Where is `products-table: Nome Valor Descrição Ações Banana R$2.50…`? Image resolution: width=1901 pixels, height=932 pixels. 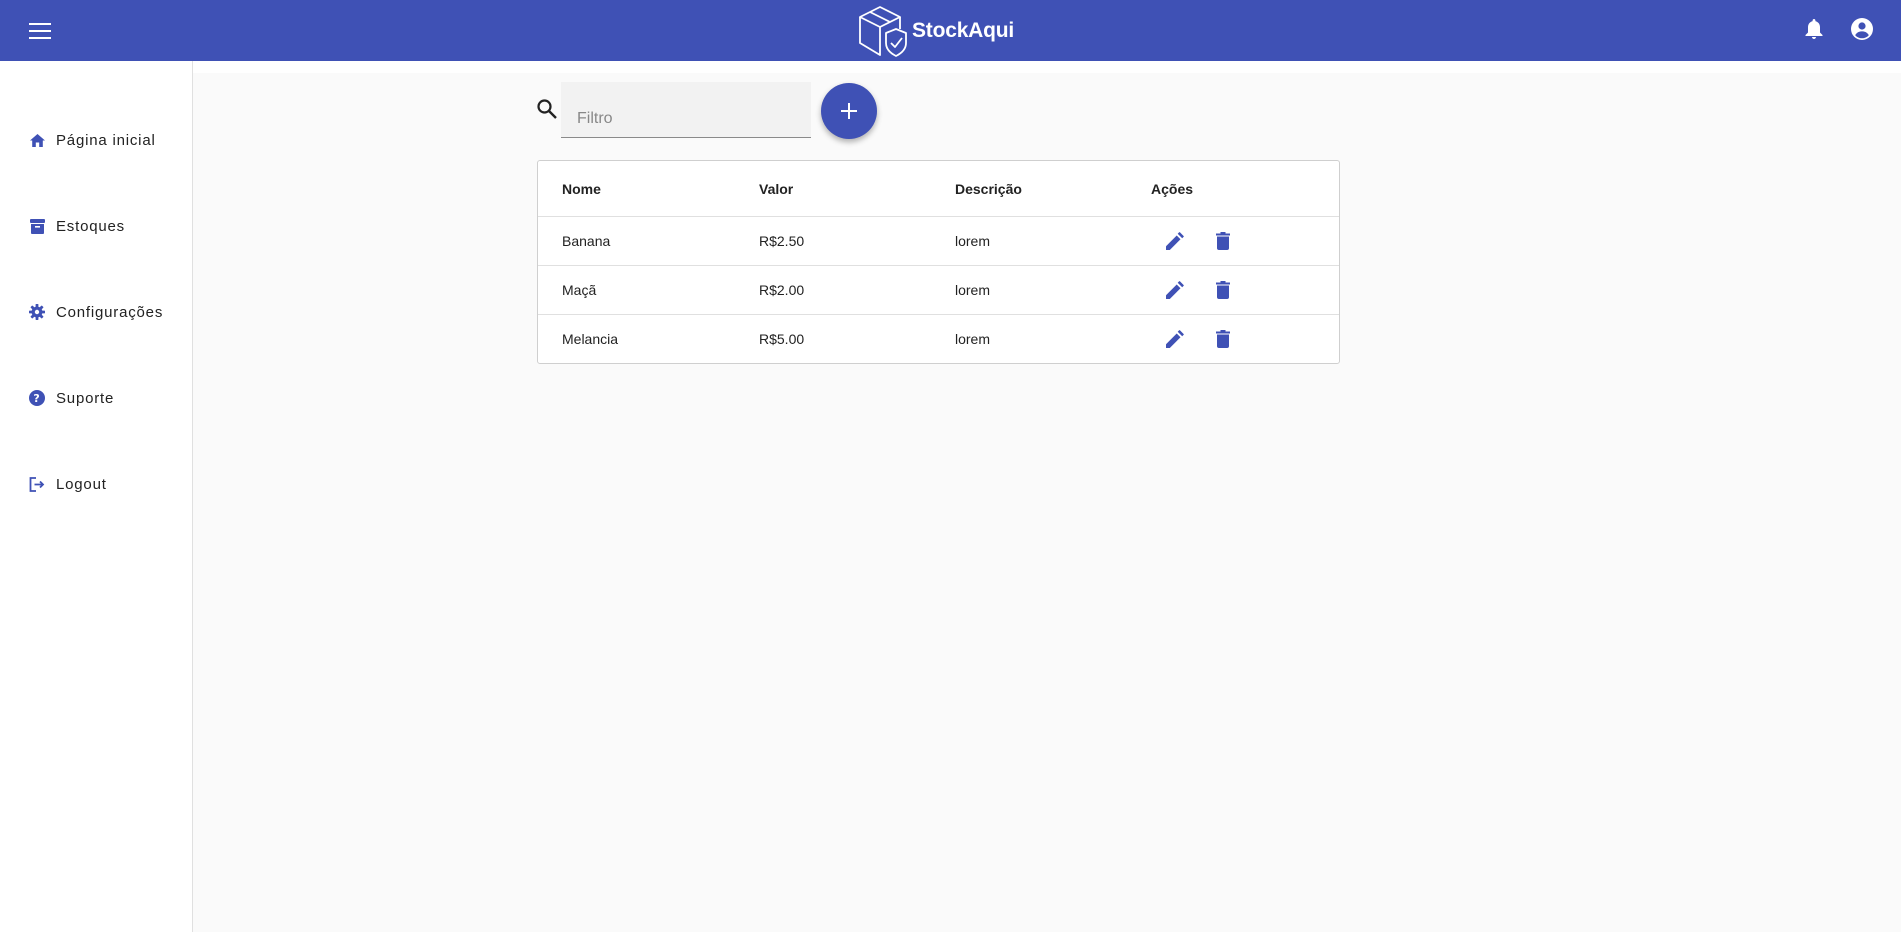 products-table: Nome Valor Descrição Ações Banana R$2.50… is located at coordinates (938, 262).